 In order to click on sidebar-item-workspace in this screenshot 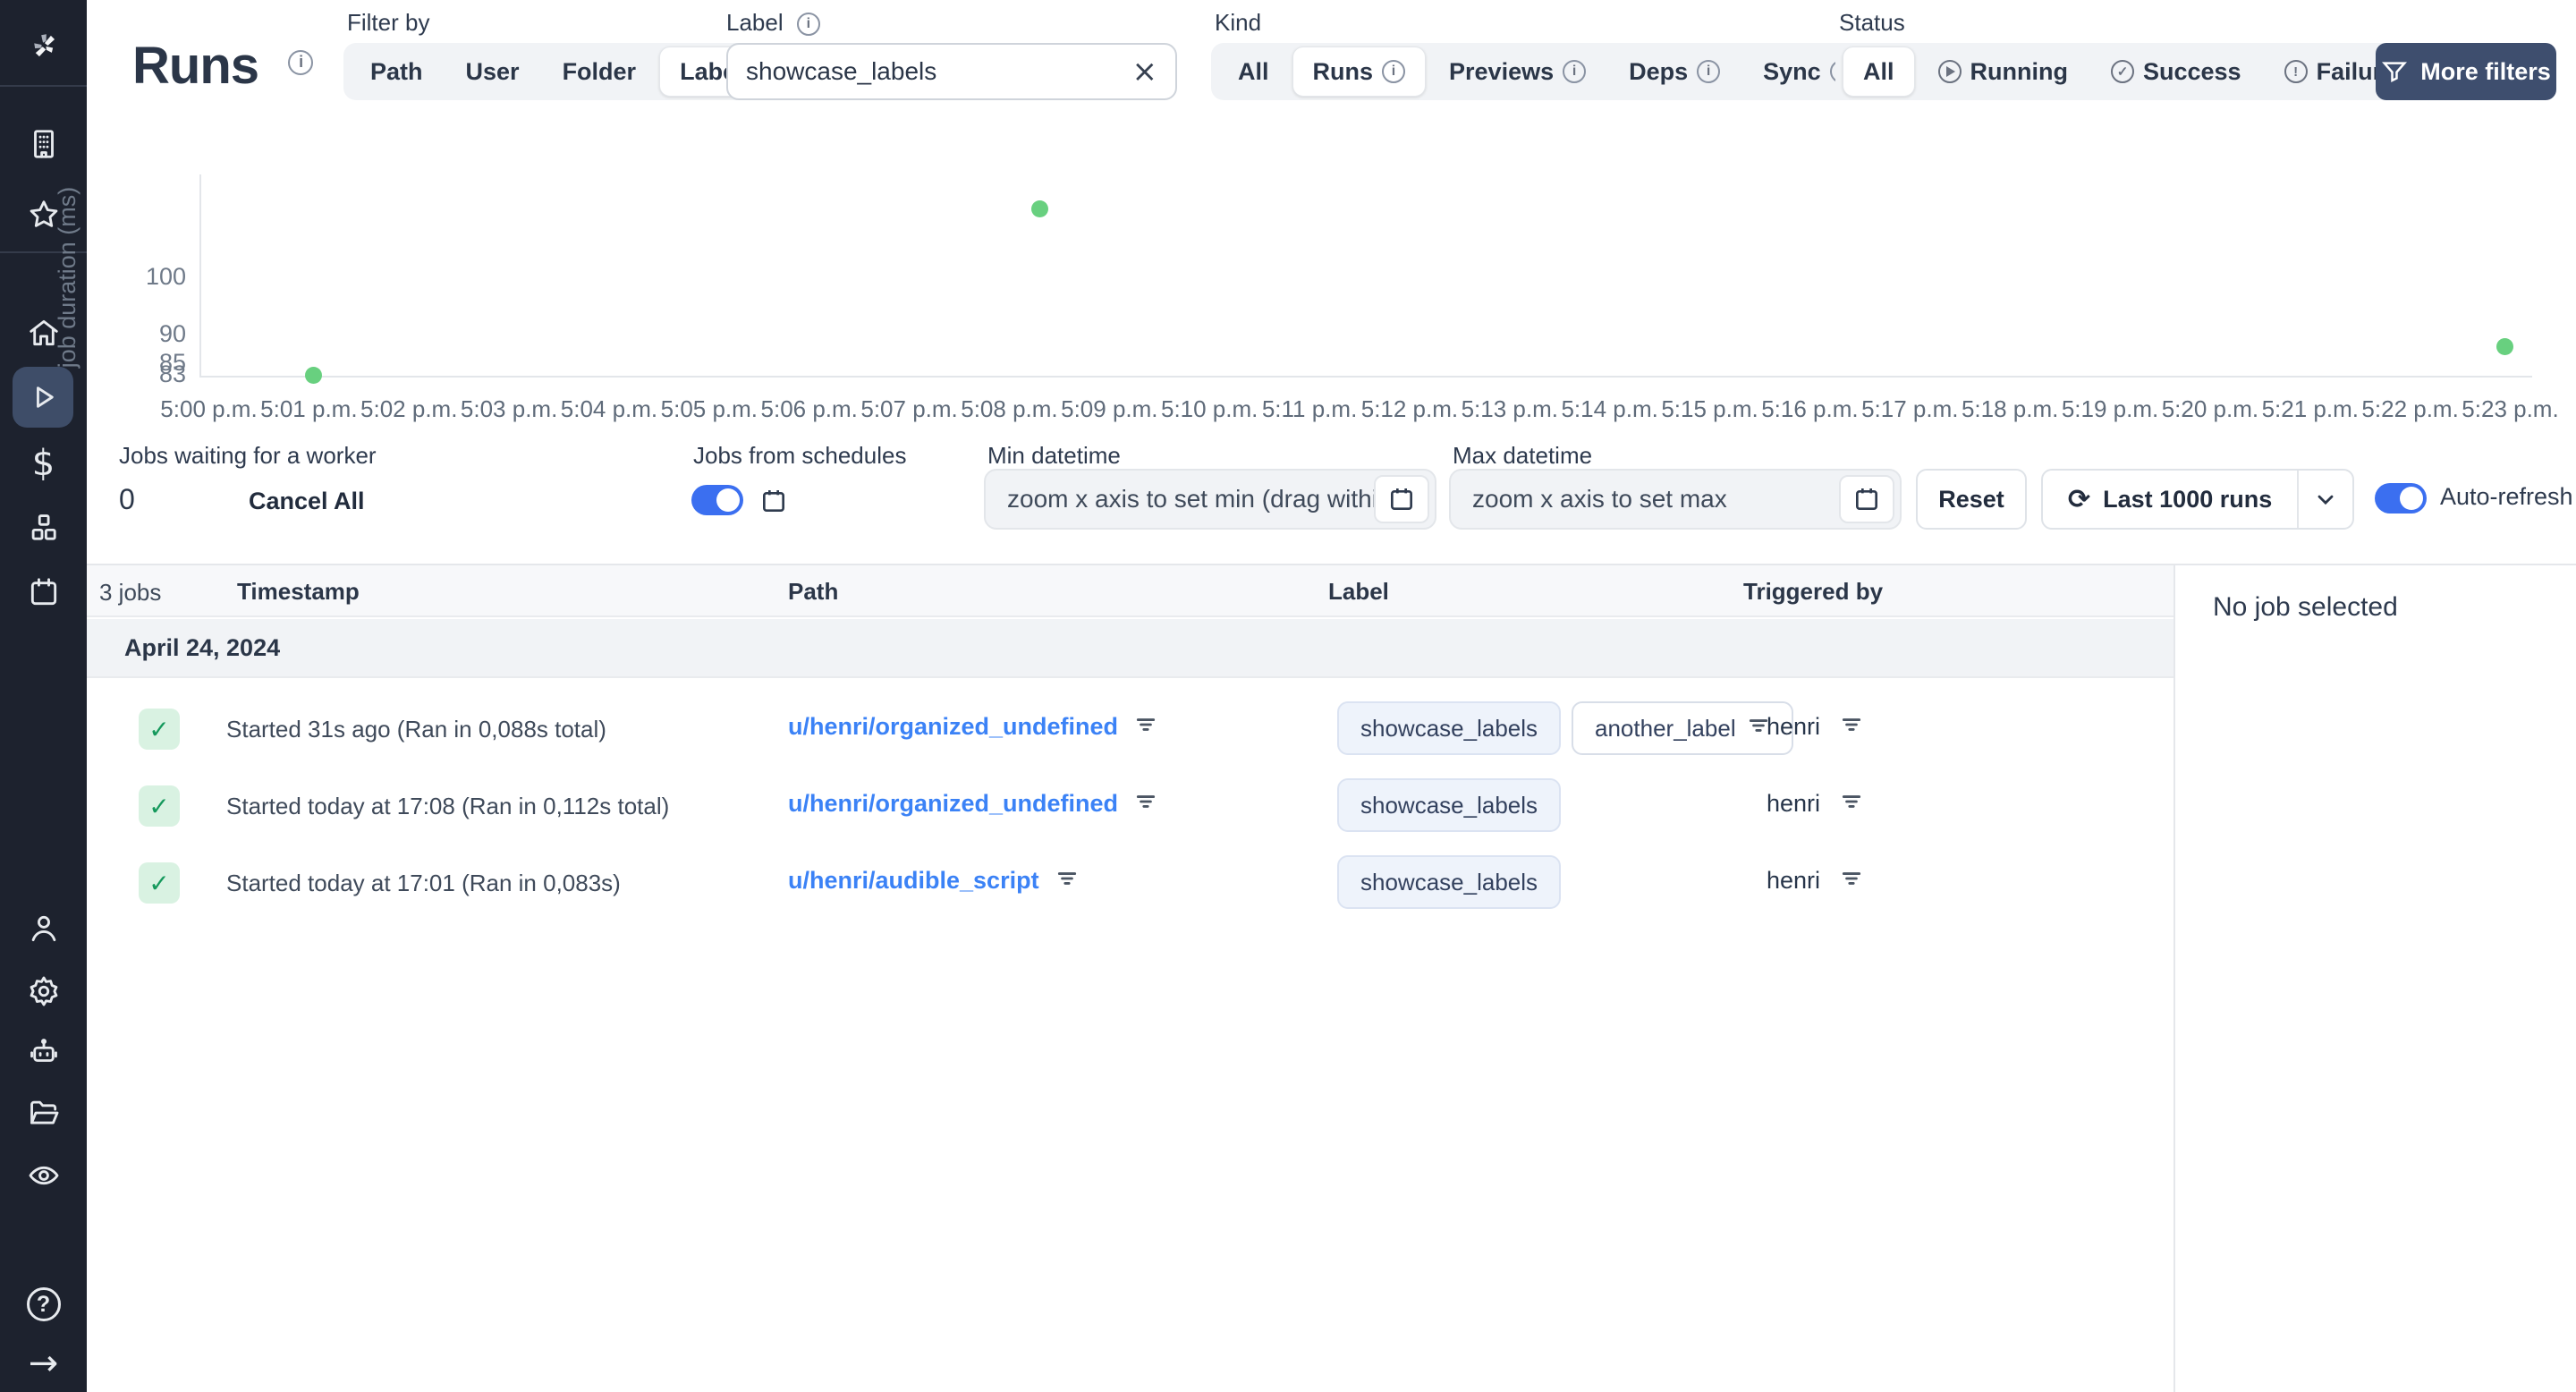, I will do `click(43, 144)`.